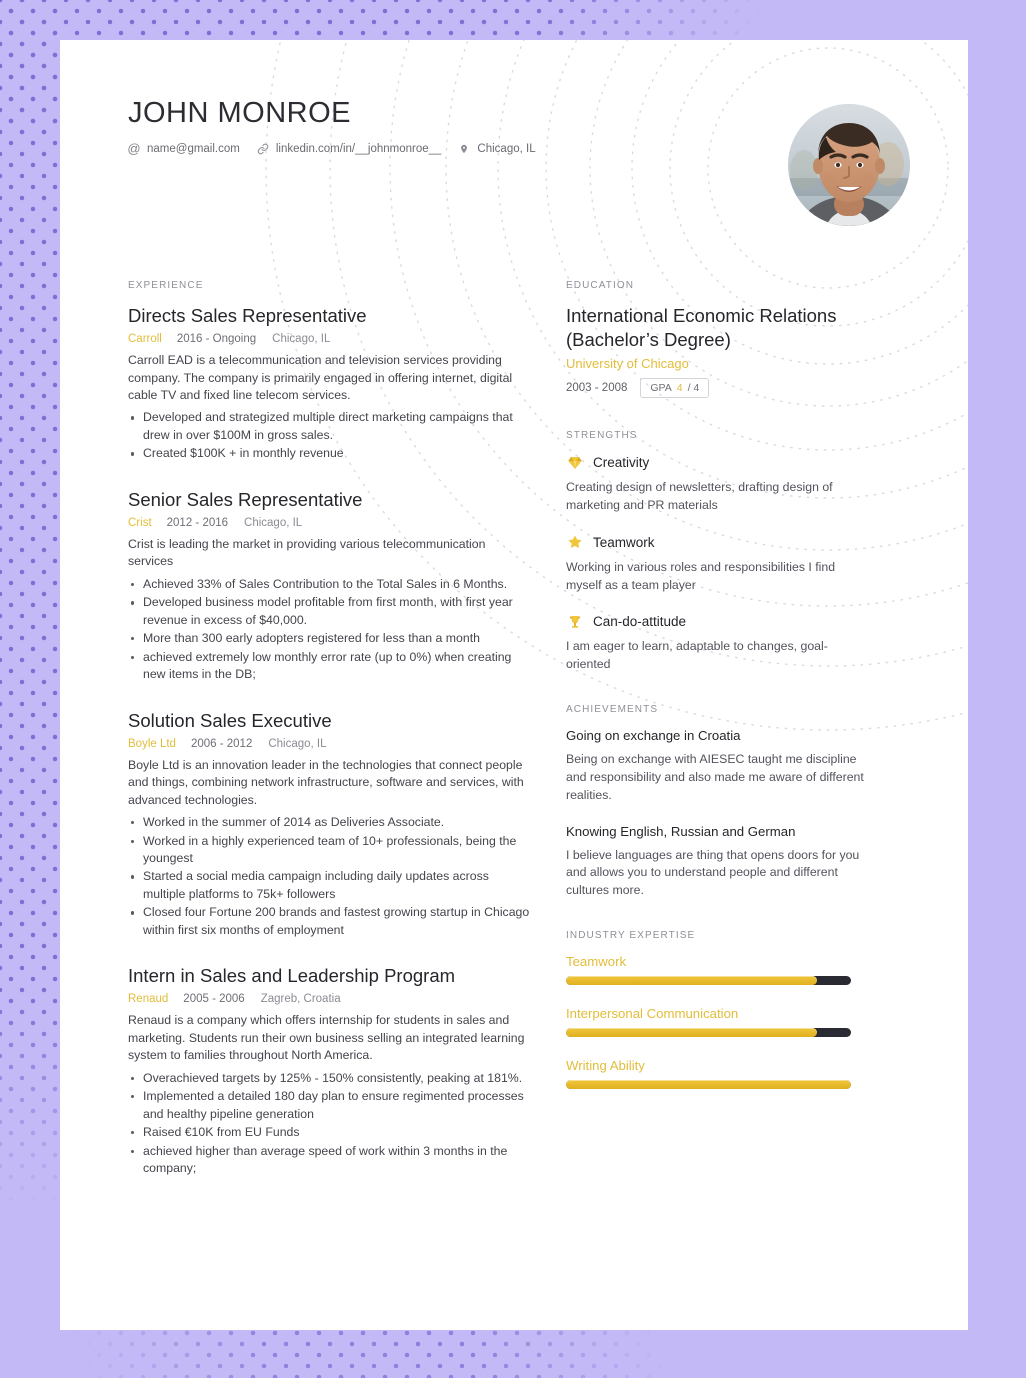 The width and height of the screenshot is (1026, 1378). What do you see at coordinates (464, 149) in the screenshot?
I see `location-pin-icon` at bounding box center [464, 149].